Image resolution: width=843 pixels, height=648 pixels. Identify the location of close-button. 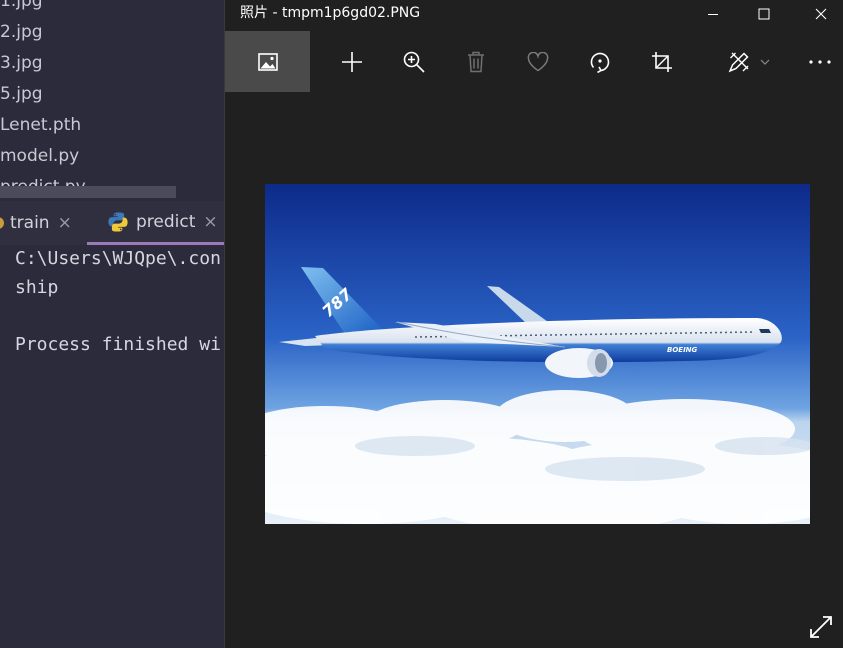
(818, 13).